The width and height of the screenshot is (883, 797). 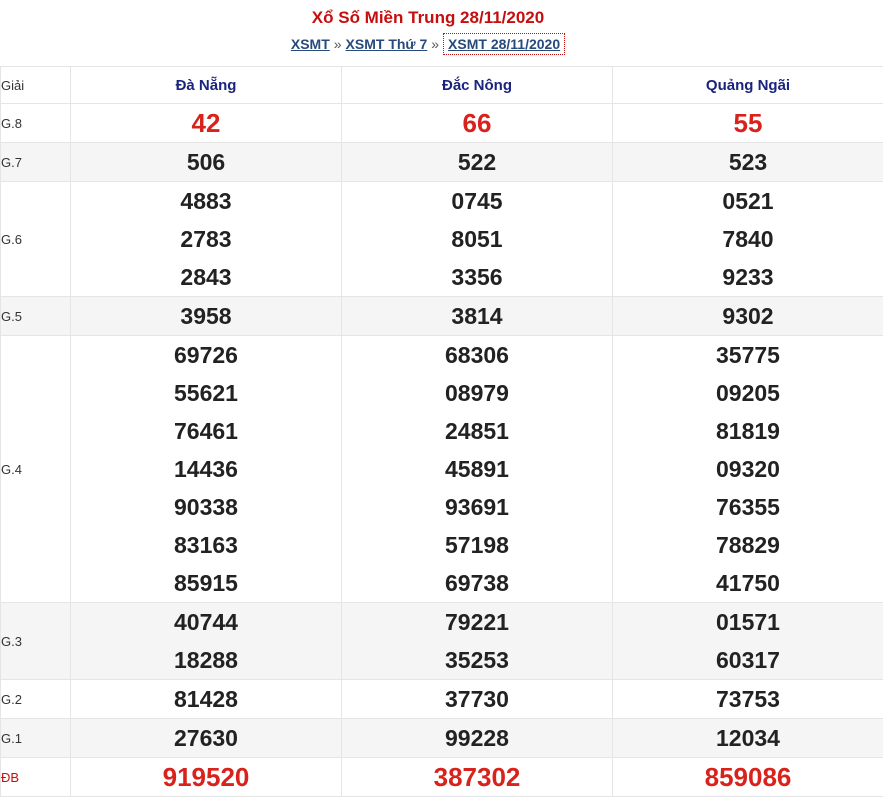 I want to click on prize-column-header: Giải, so click(x=35, y=85).